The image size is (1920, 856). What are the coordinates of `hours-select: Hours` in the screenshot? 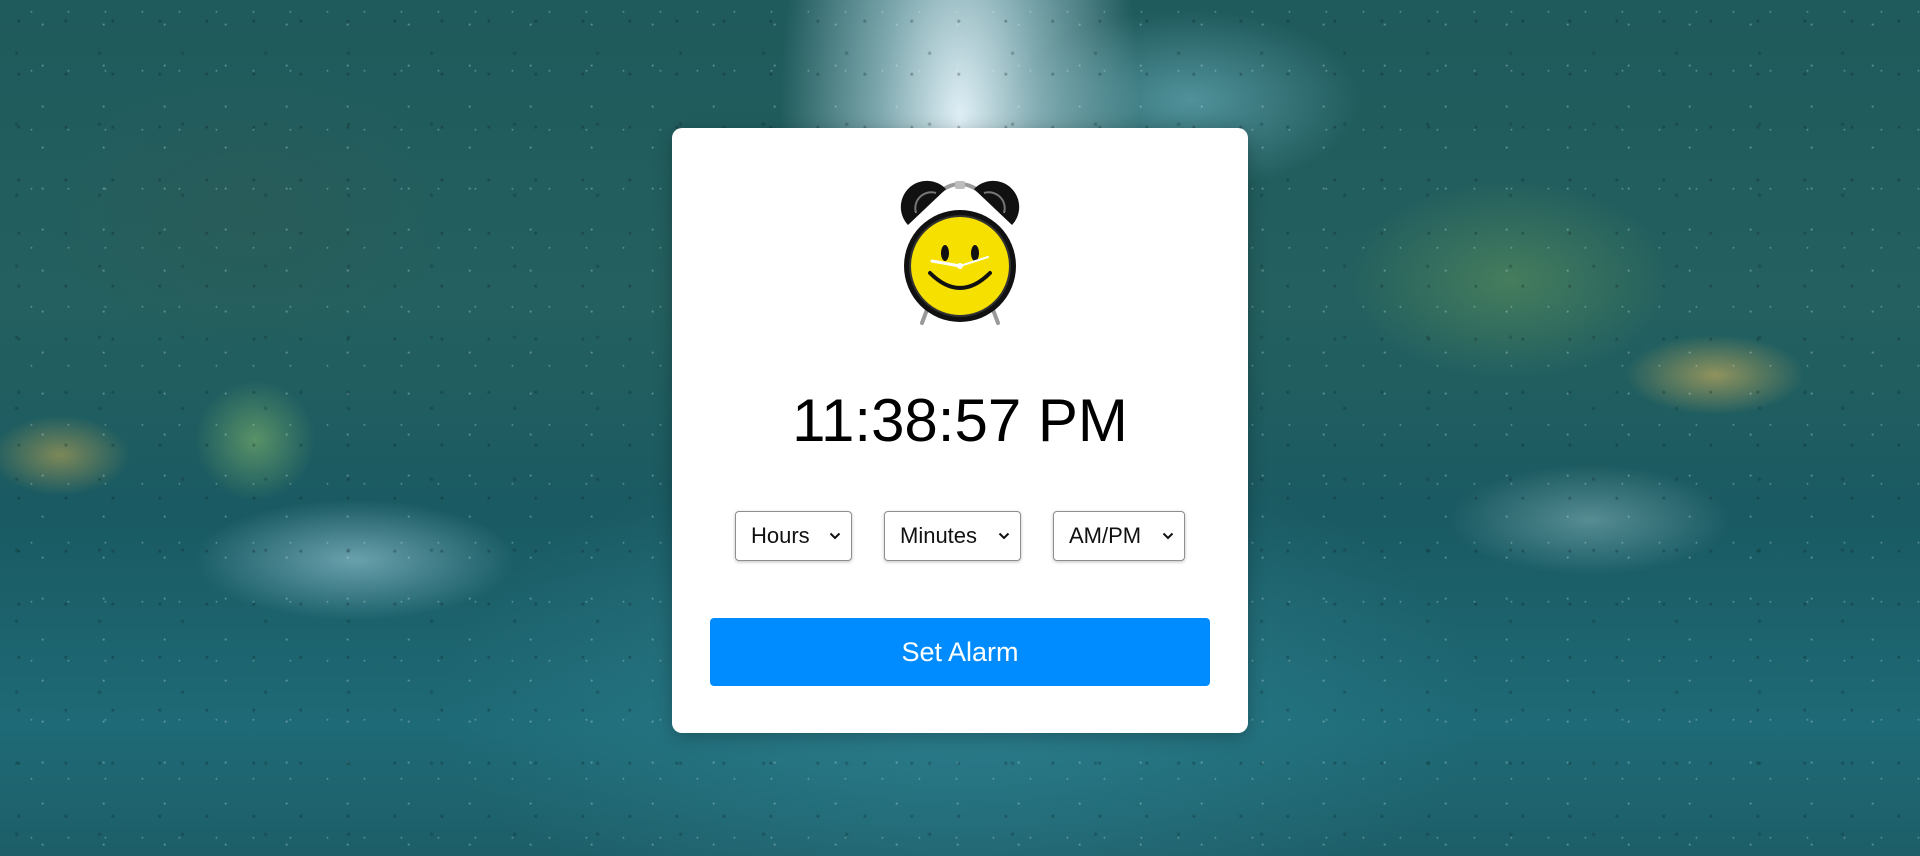 It's located at (793, 536).